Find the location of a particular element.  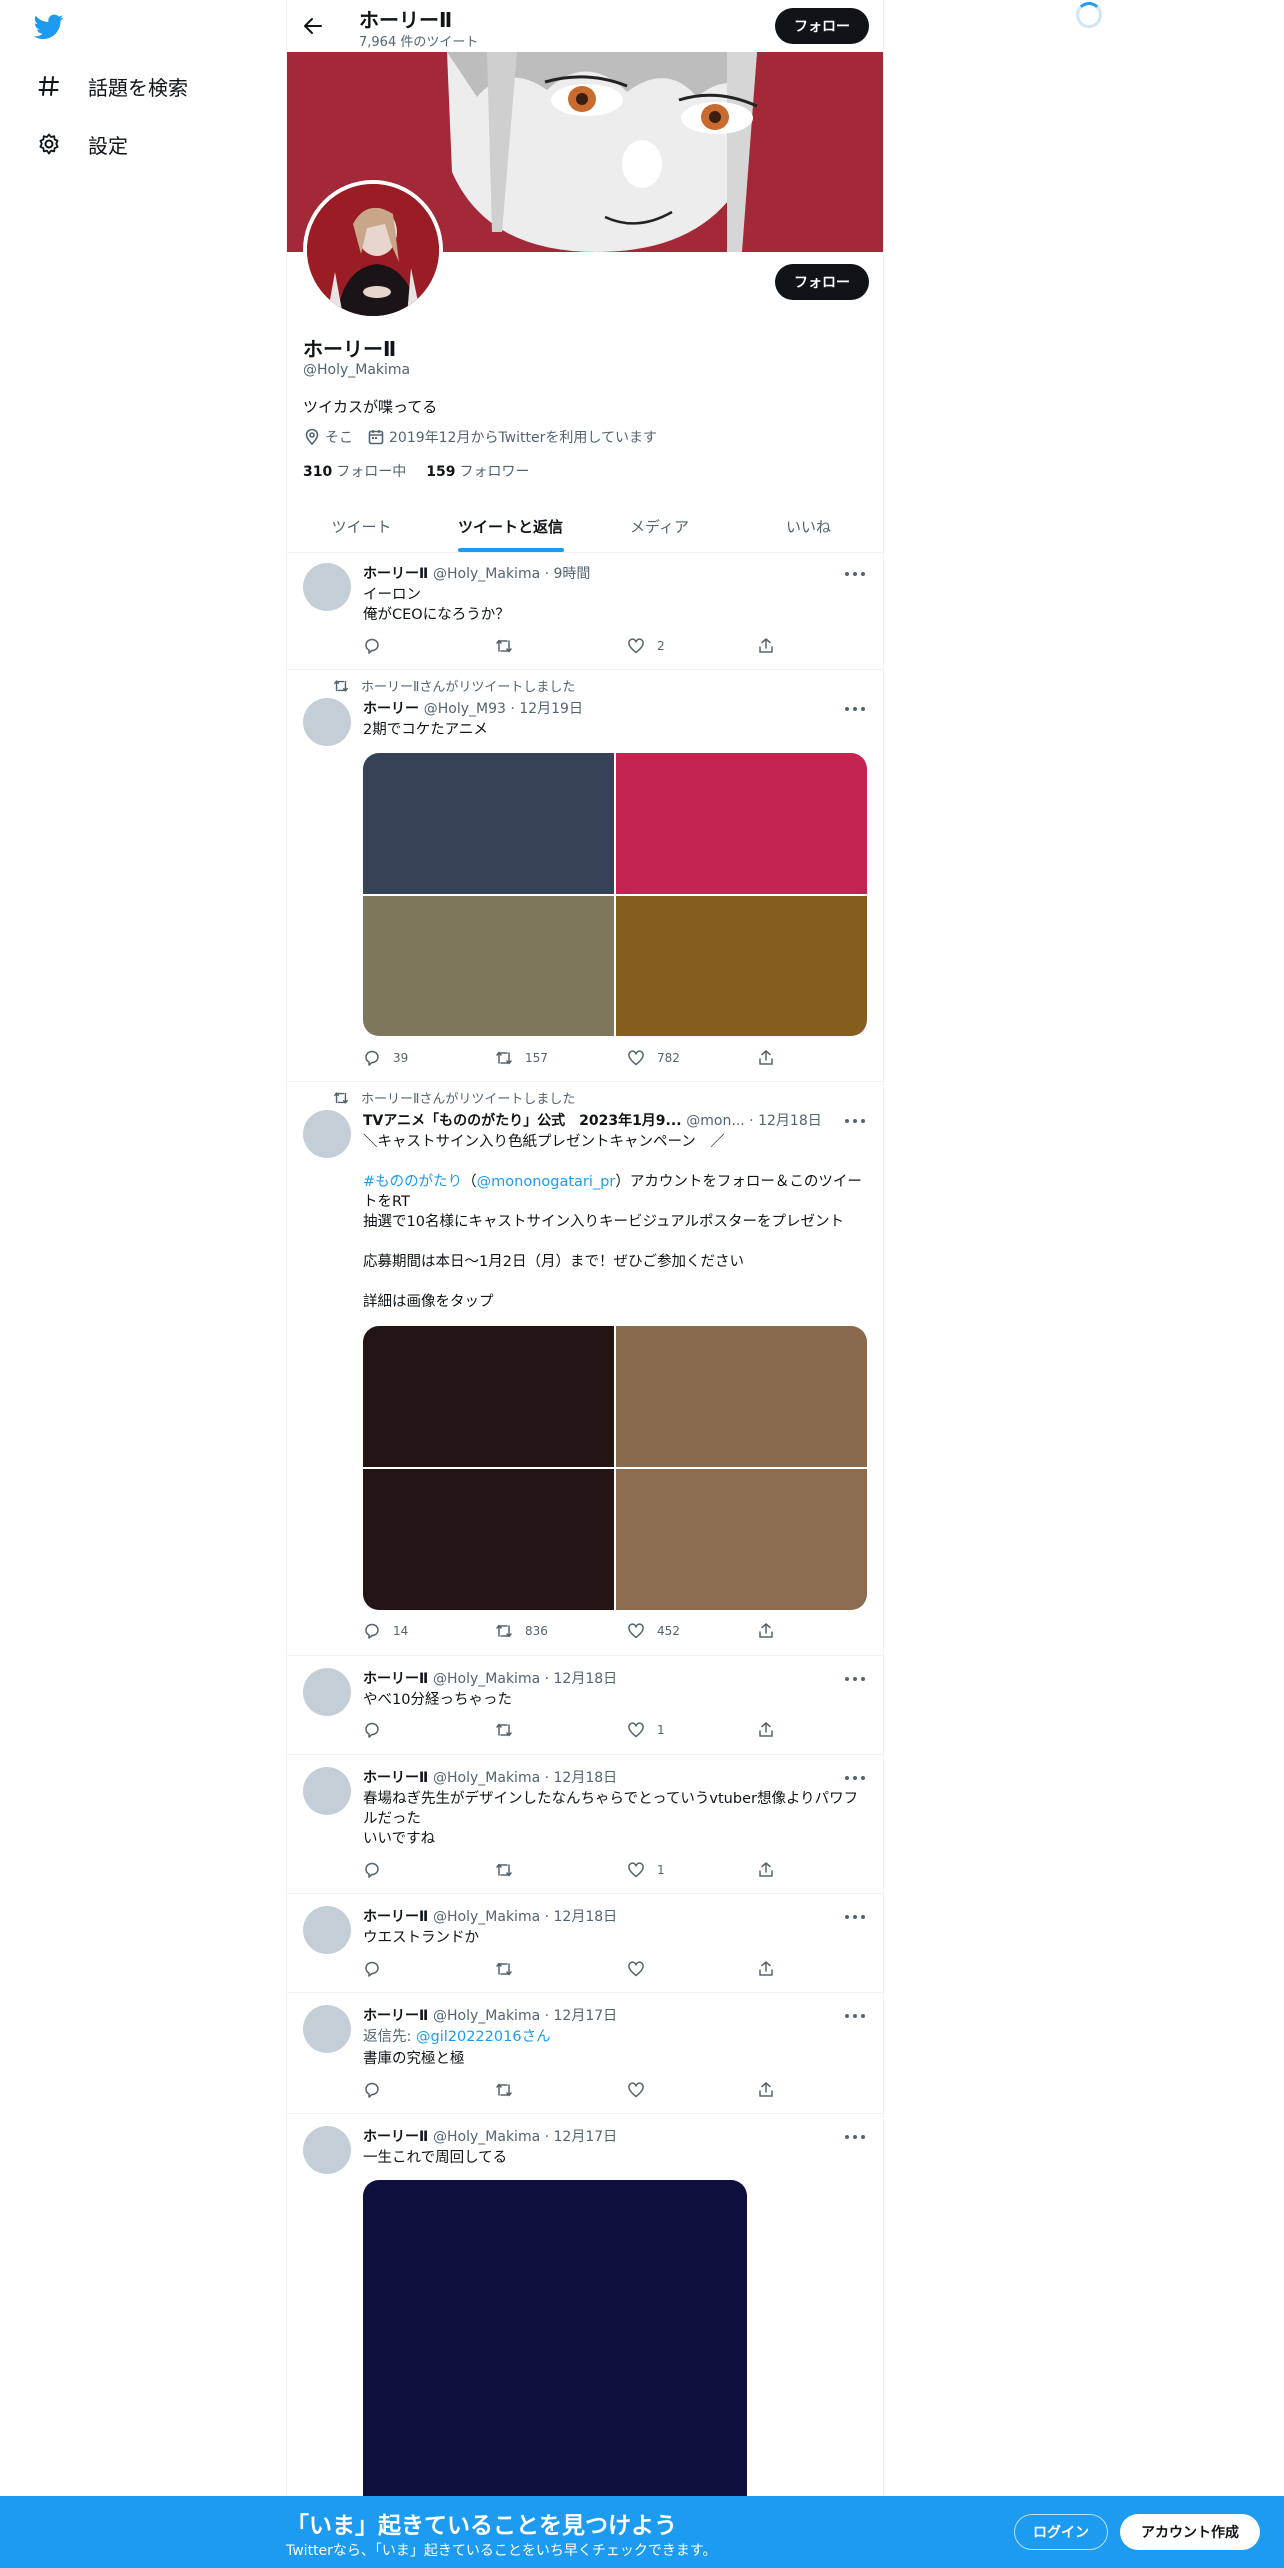

profile-follow-button: フォロー is located at coordinates (822, 282).